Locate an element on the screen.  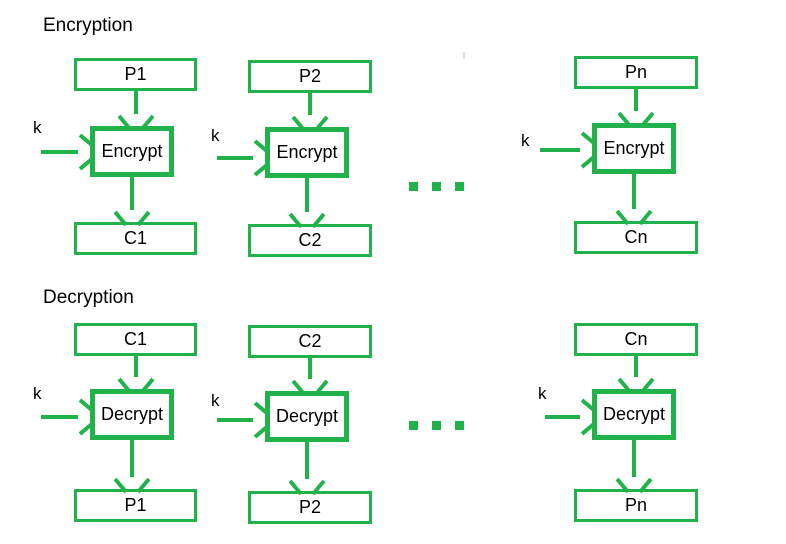
enc-col-2-input-arrow-shaft is located at coordinates (310, 104).